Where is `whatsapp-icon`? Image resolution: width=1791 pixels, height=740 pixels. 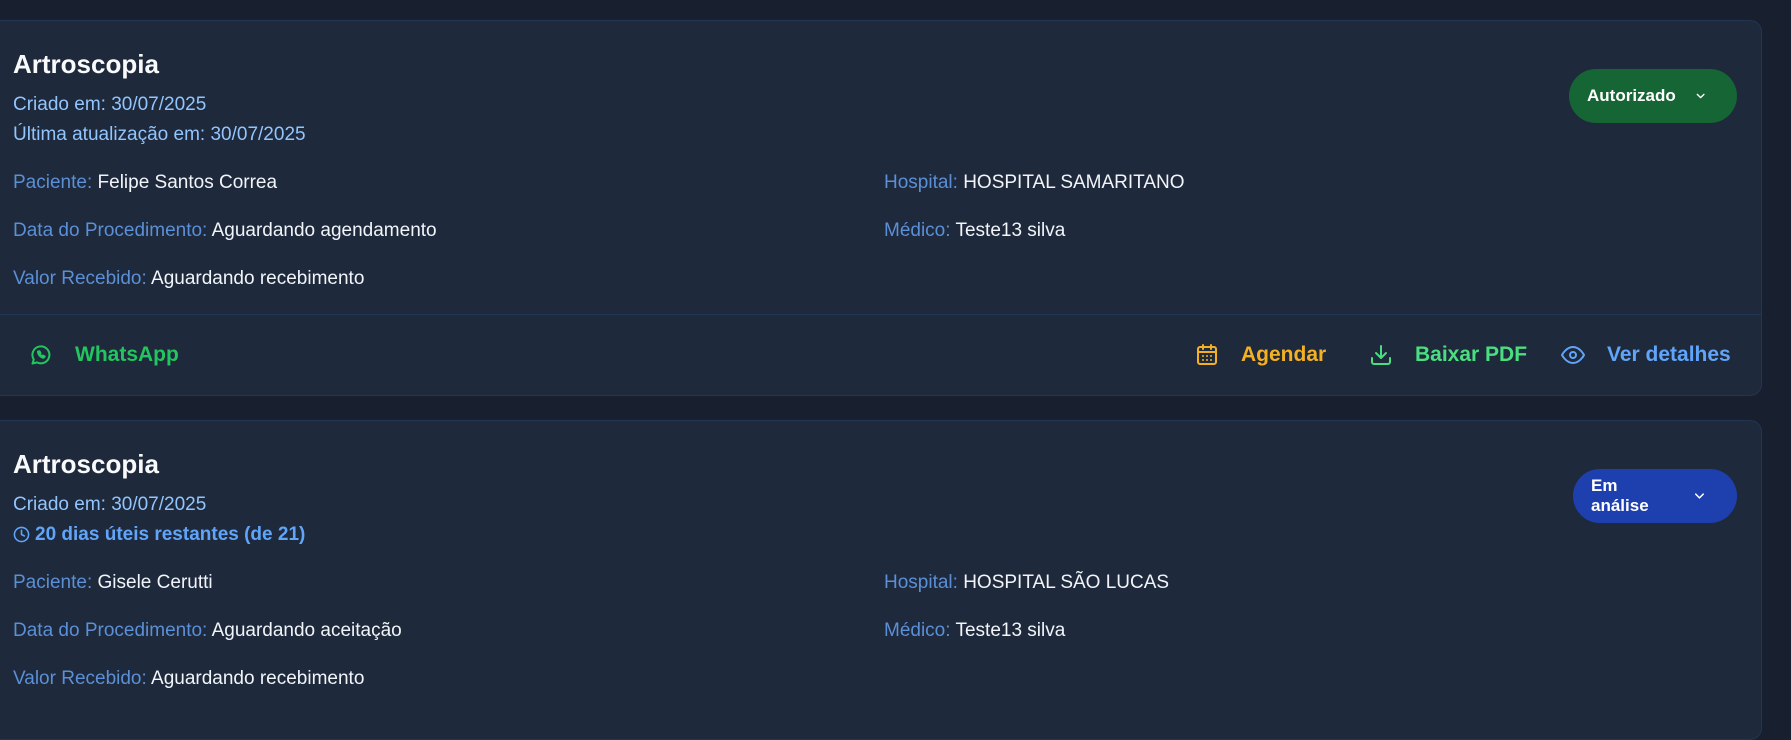
whatsapp-icon is located at coordinates (41, 355).